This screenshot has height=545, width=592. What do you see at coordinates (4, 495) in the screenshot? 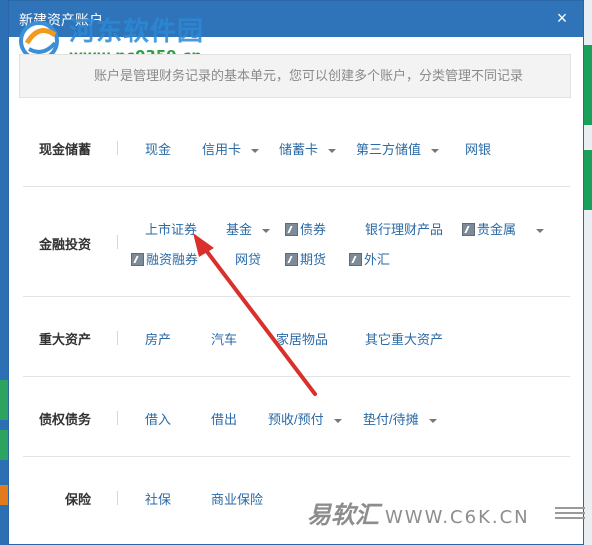
I see `background-orange-tab` at bounding box center [4, 495].